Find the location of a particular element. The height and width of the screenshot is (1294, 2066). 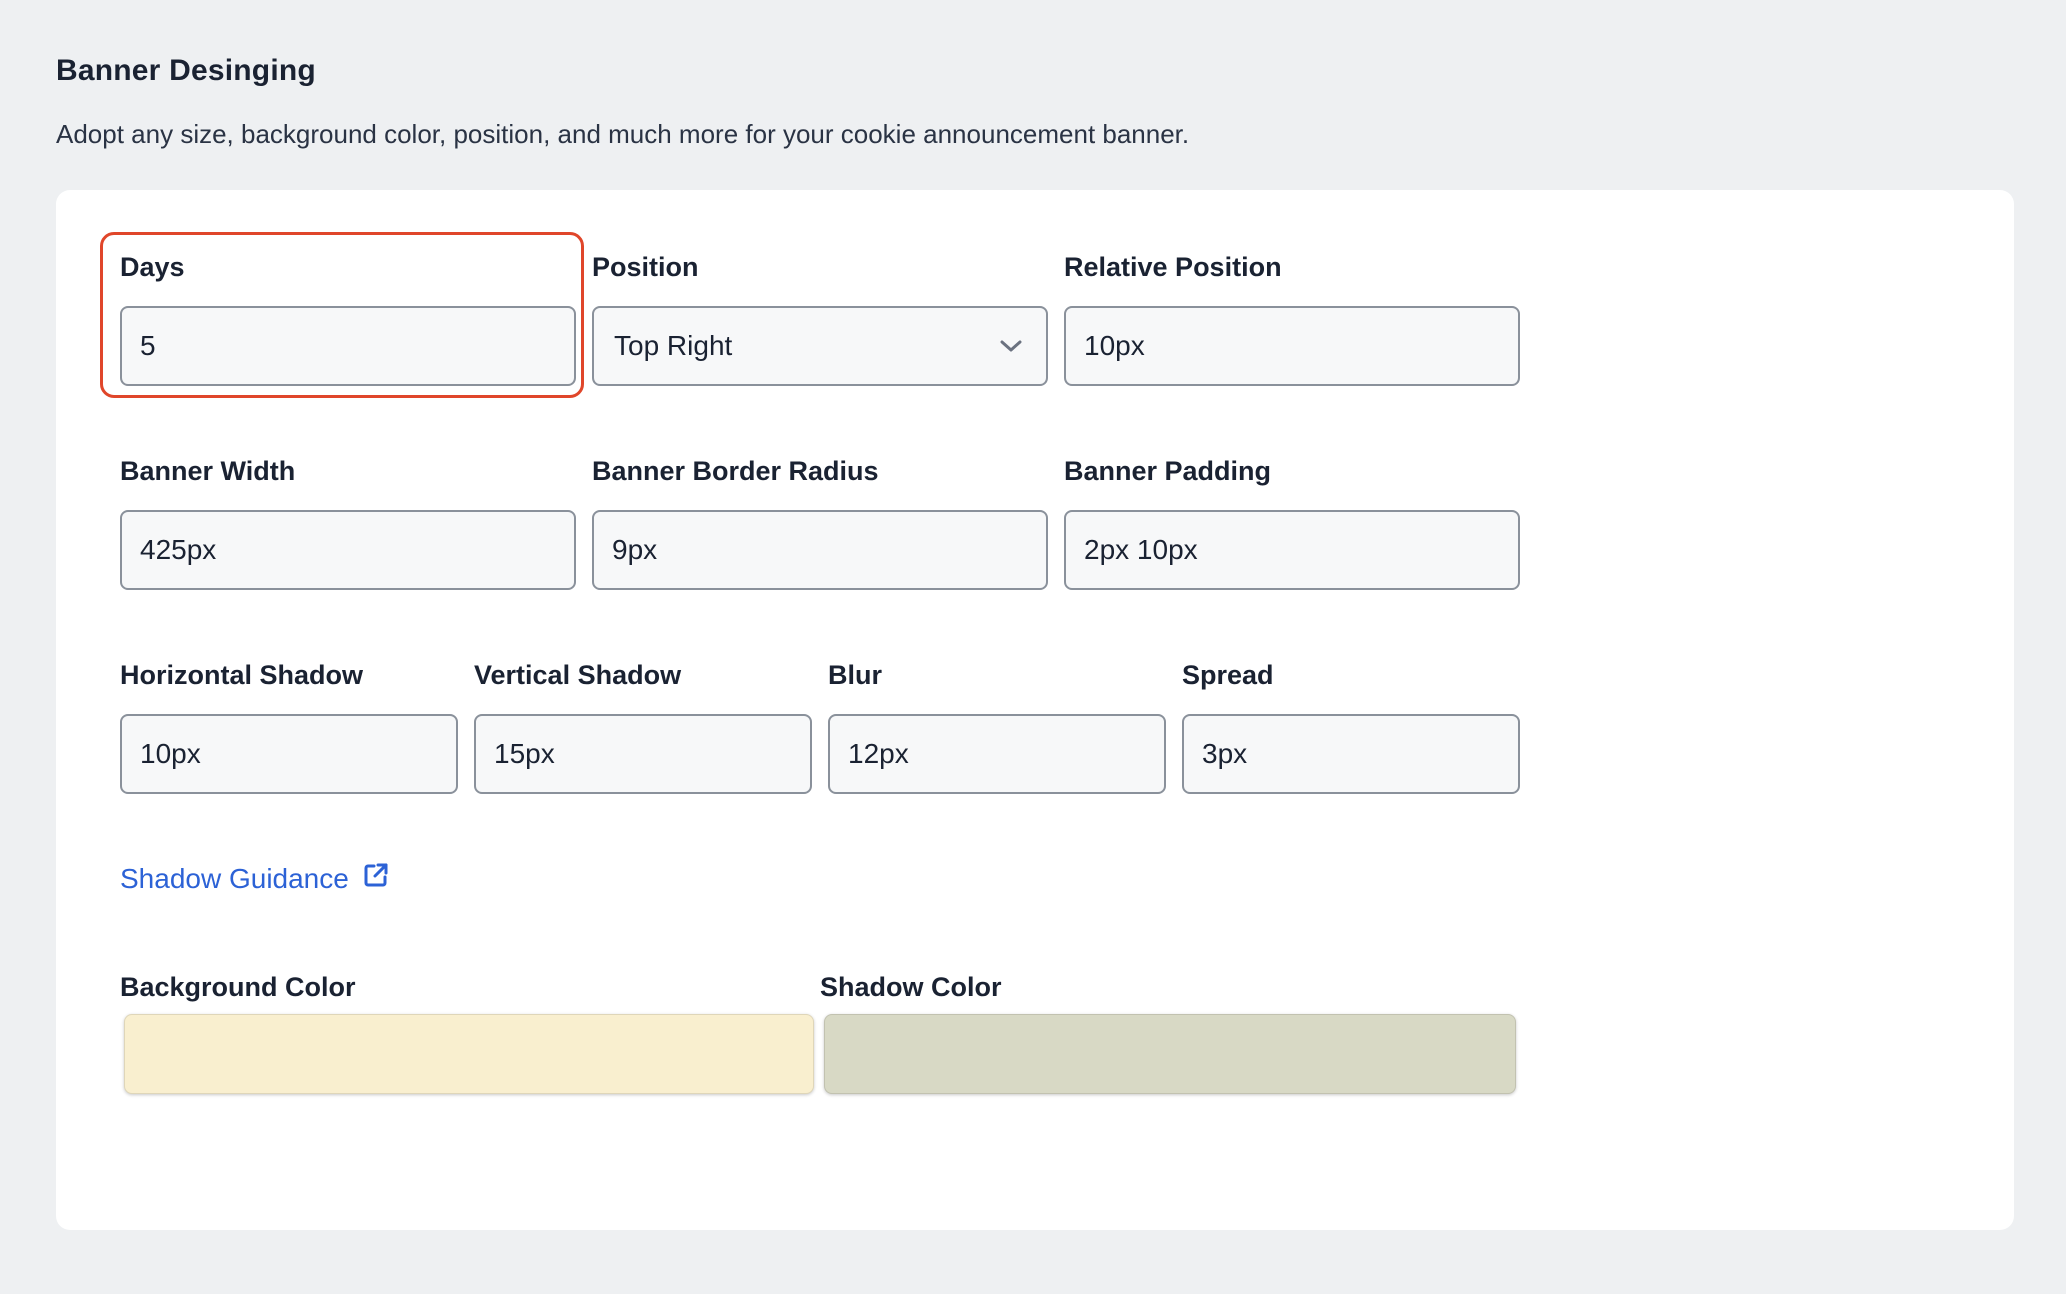

vertical-shadow-label: Vertical Shadow is located at coordinates (578, 675).